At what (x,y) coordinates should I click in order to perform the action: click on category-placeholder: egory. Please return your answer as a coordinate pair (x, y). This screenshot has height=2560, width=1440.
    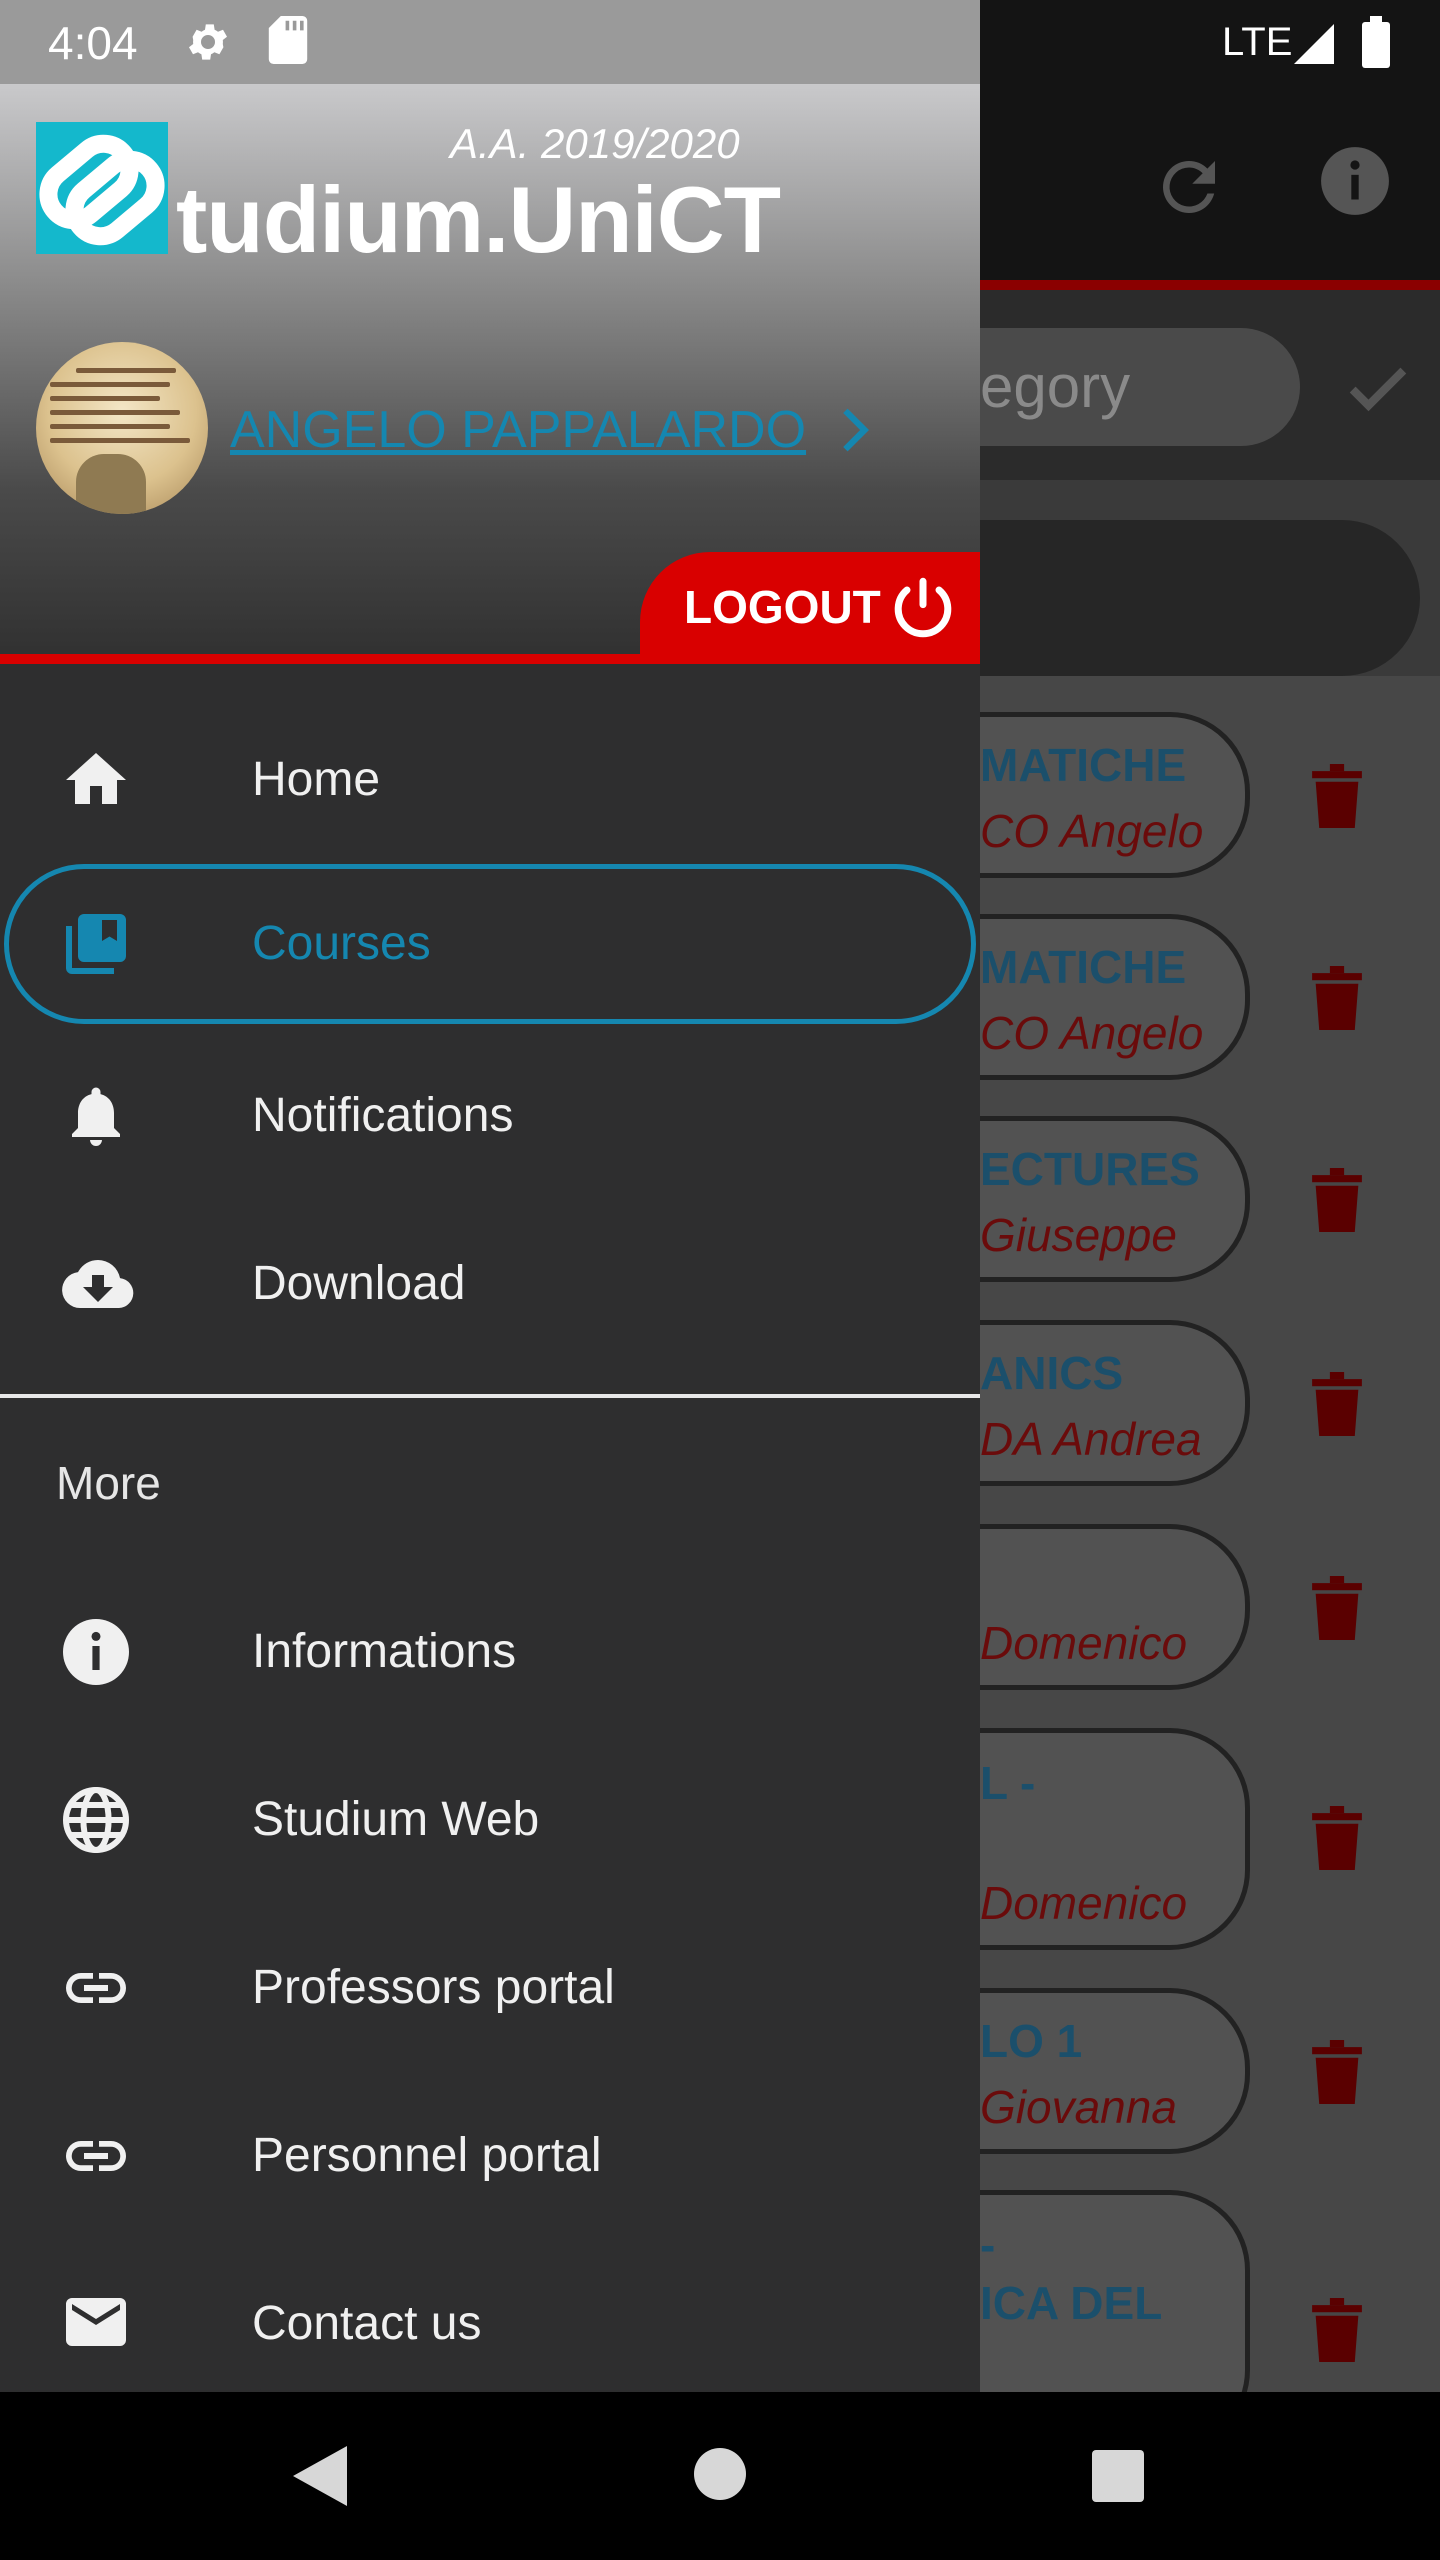
    Looking at the image, I should click on (1055, 386).